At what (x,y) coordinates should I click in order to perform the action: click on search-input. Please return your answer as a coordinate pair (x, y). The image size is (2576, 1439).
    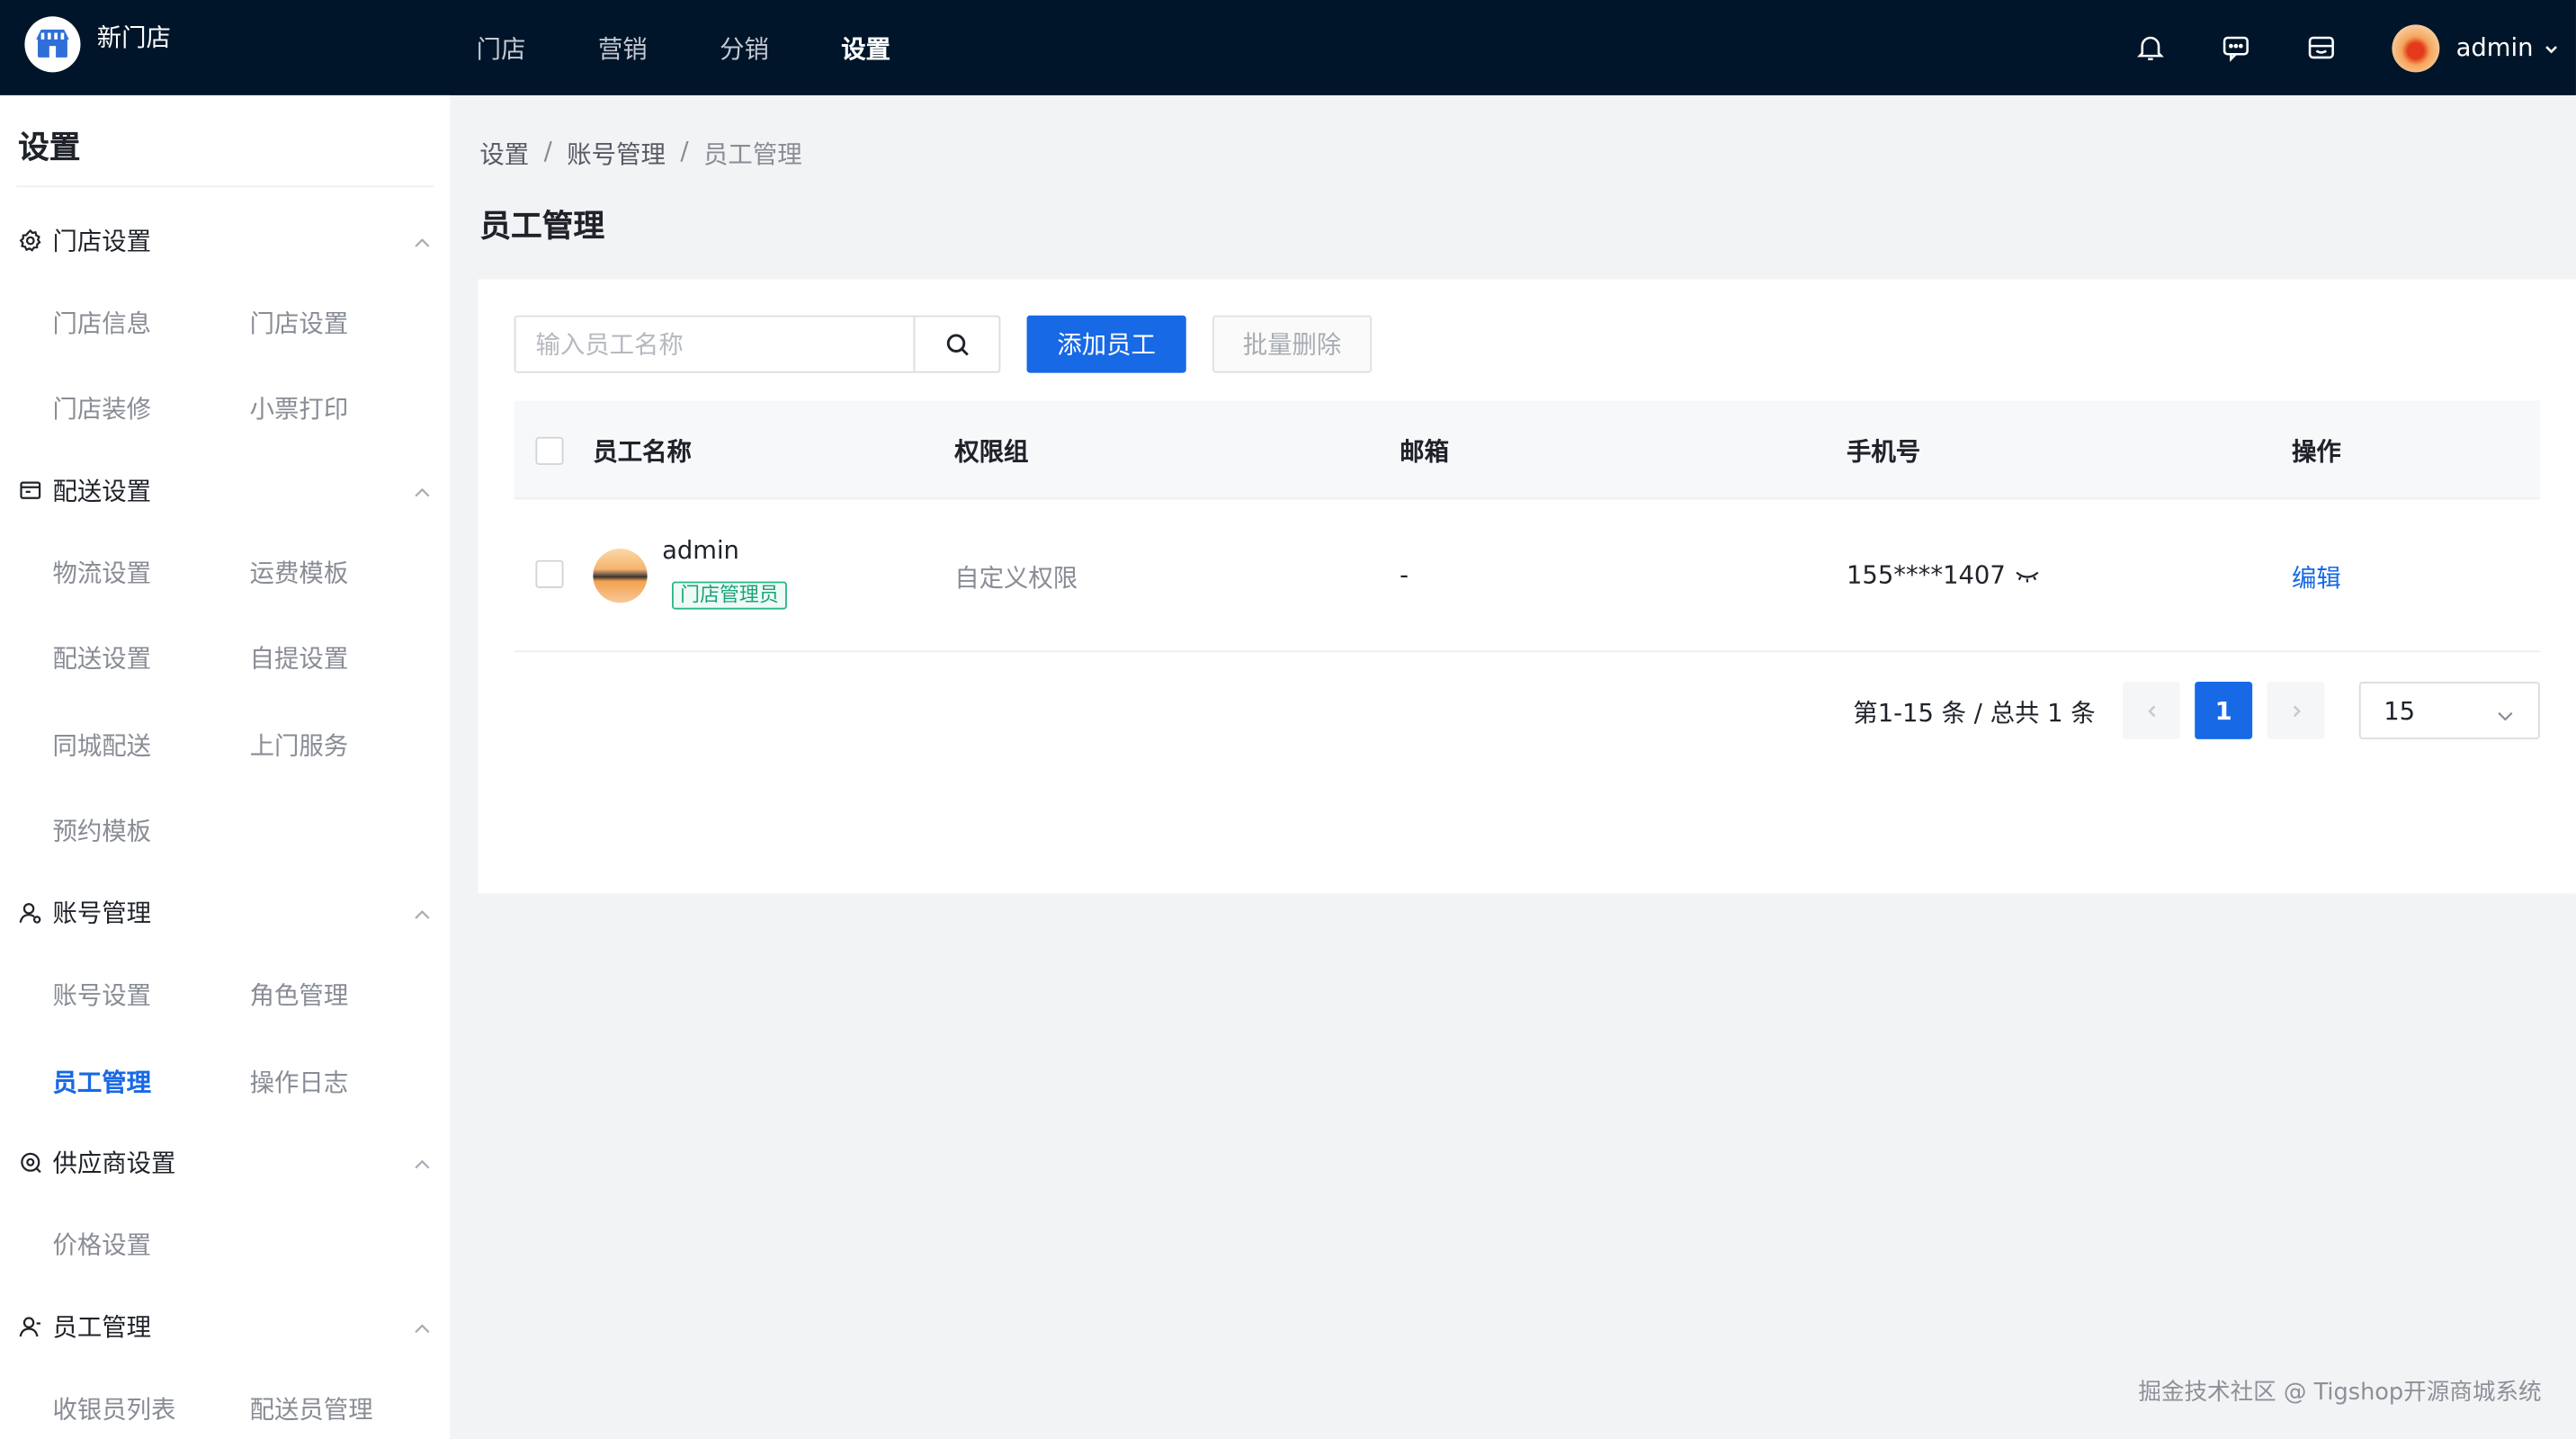
    Looking at the image, I should click on (714, 344).